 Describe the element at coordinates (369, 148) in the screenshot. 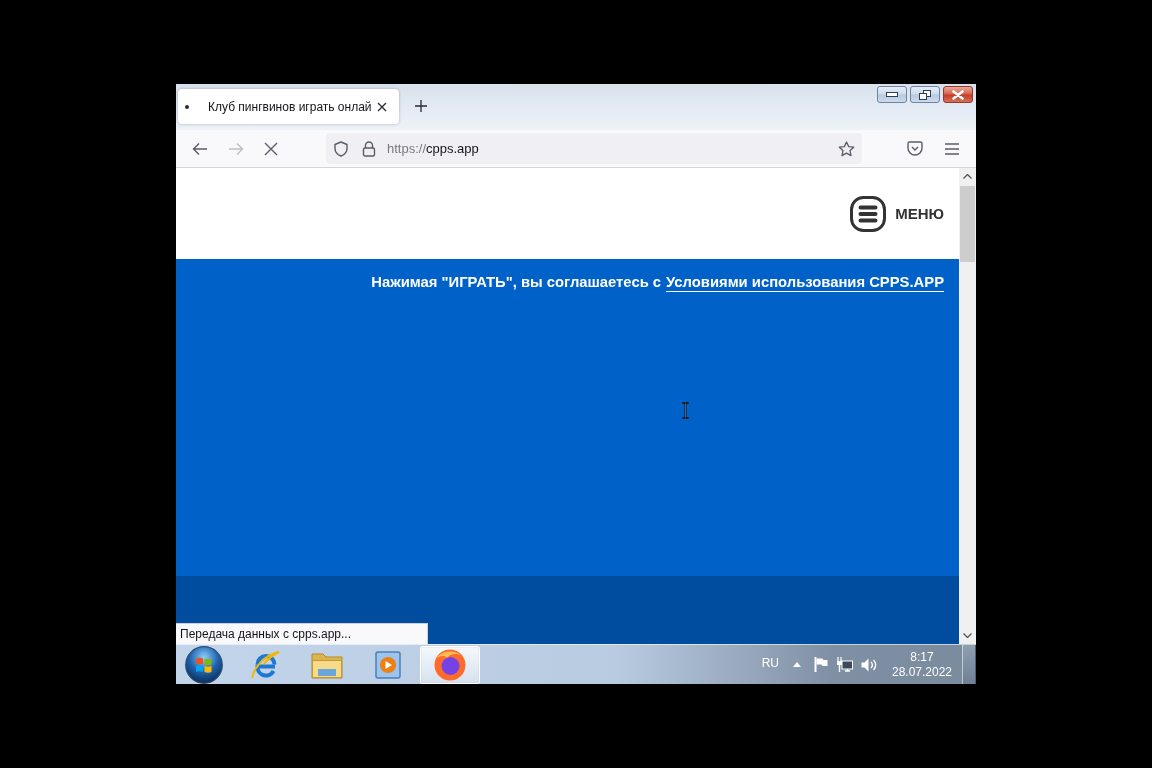

I see `lock-icon` at that location.